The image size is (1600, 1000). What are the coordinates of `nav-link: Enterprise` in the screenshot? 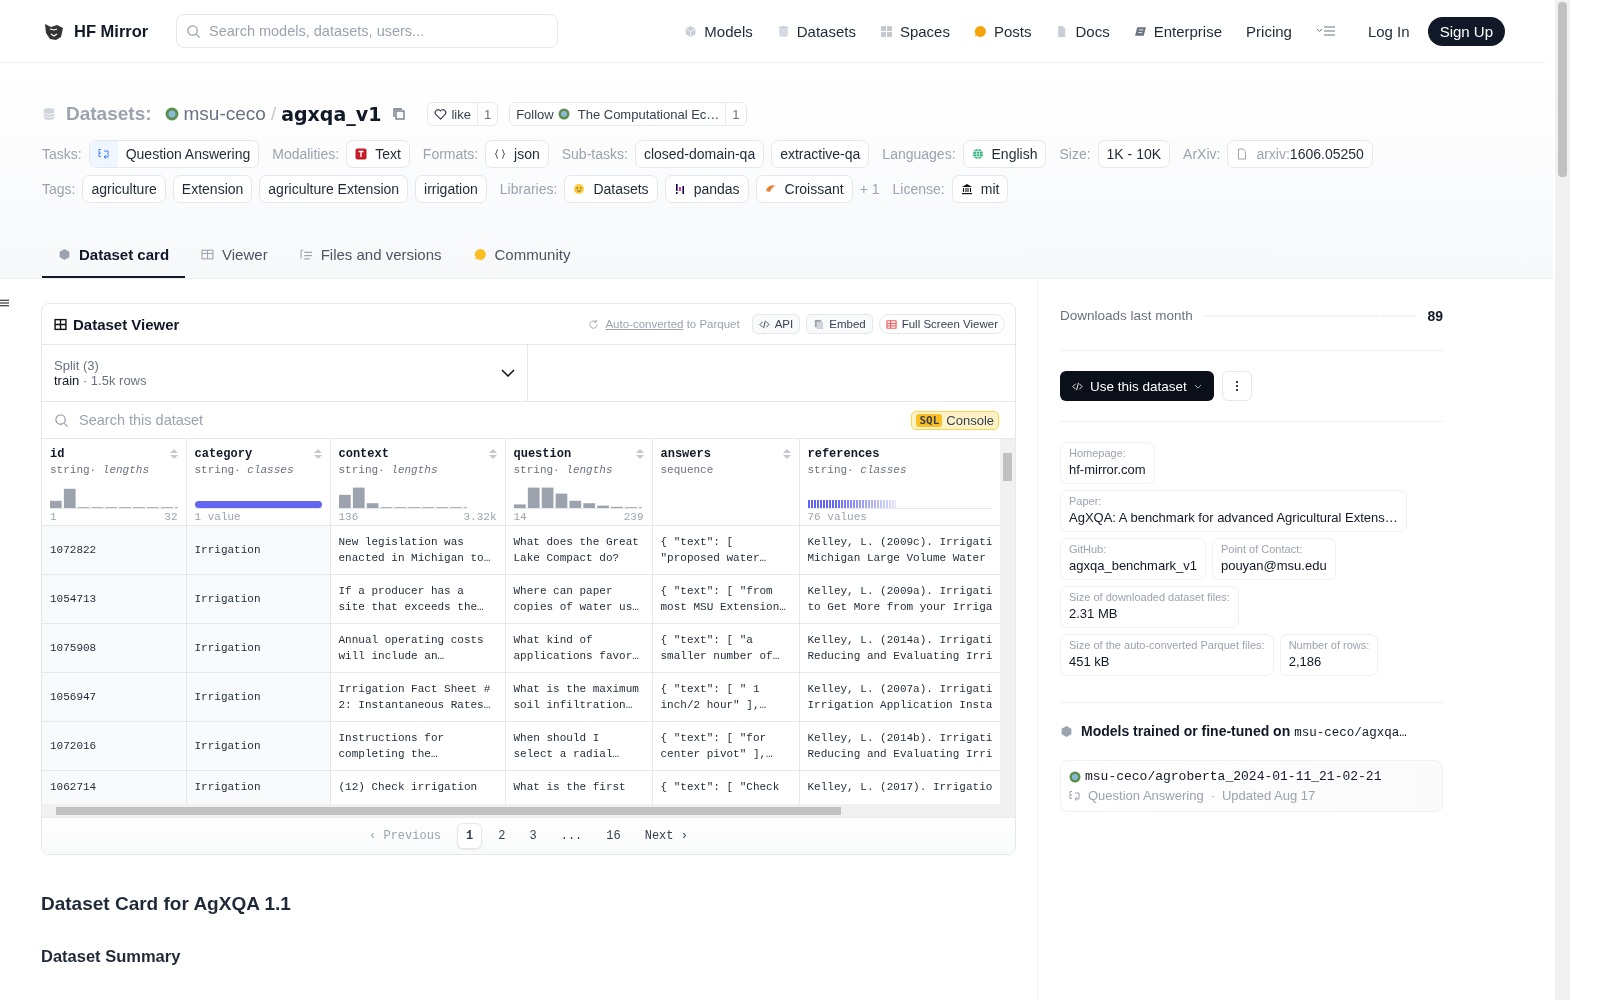 It's located at (1178, 31).